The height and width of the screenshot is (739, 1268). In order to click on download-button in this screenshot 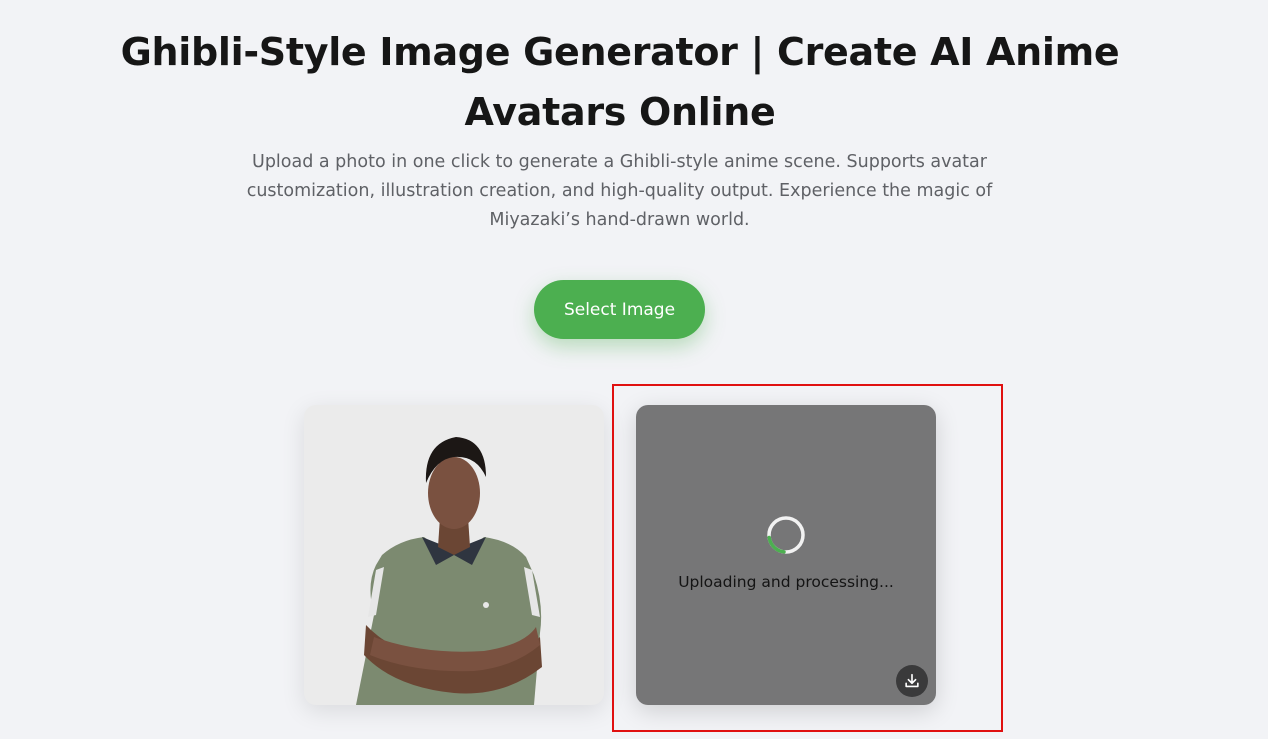, I will do `click(912, 681)`.